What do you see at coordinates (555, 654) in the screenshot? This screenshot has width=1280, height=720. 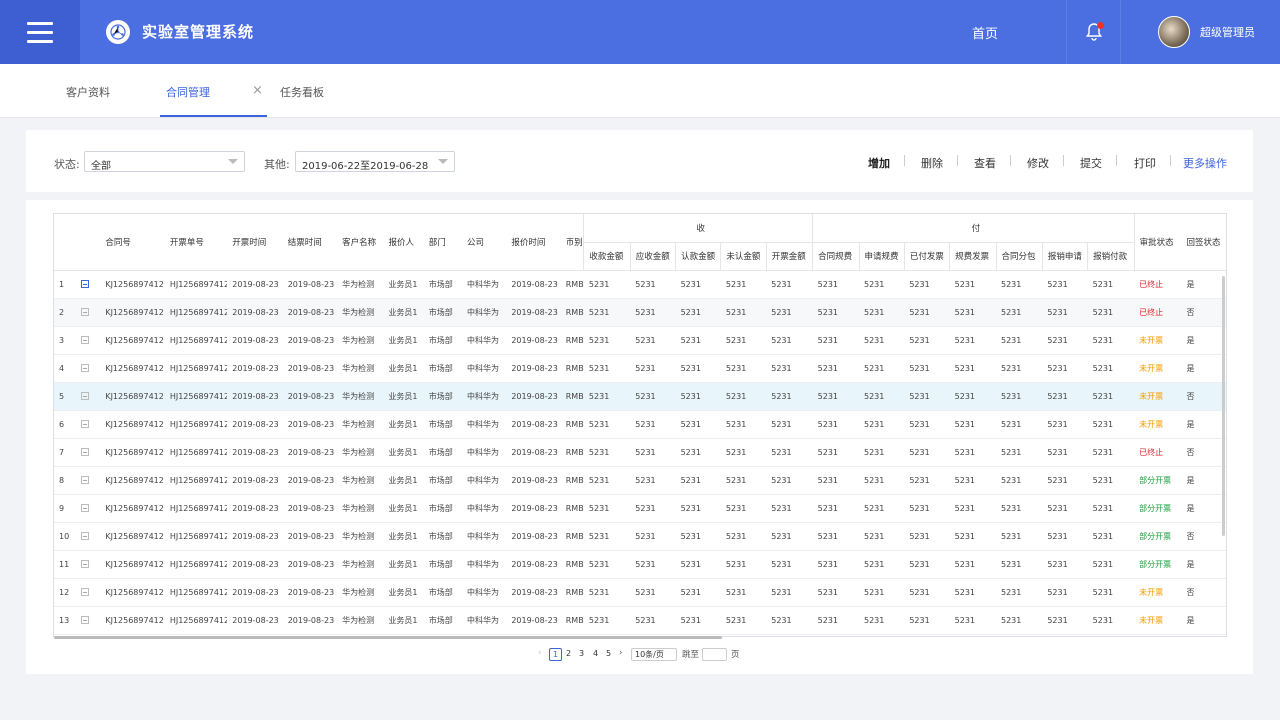 I see `page-1: 1` at bounding box center [555, 654].